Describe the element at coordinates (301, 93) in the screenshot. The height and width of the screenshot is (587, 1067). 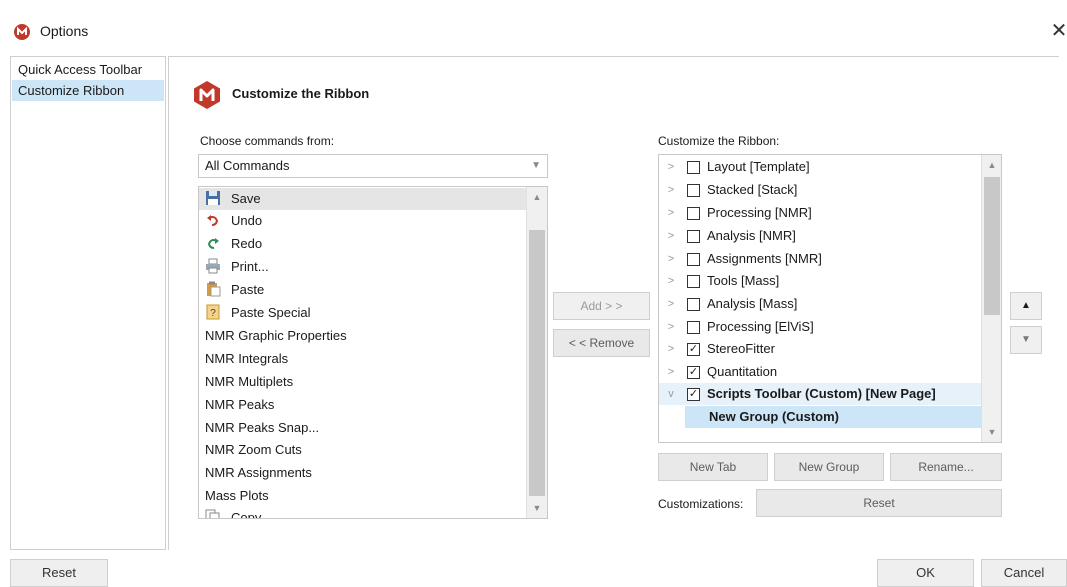
I see `section-title: Customize the Ribbon` at that location.